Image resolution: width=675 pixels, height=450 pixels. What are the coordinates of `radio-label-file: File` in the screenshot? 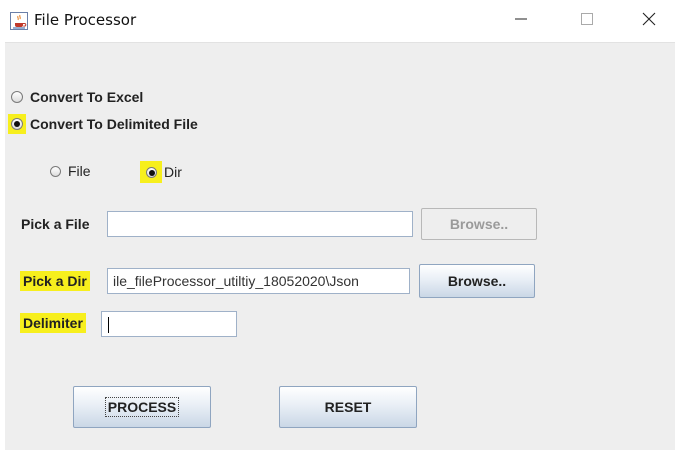 It's located at (79, 171).